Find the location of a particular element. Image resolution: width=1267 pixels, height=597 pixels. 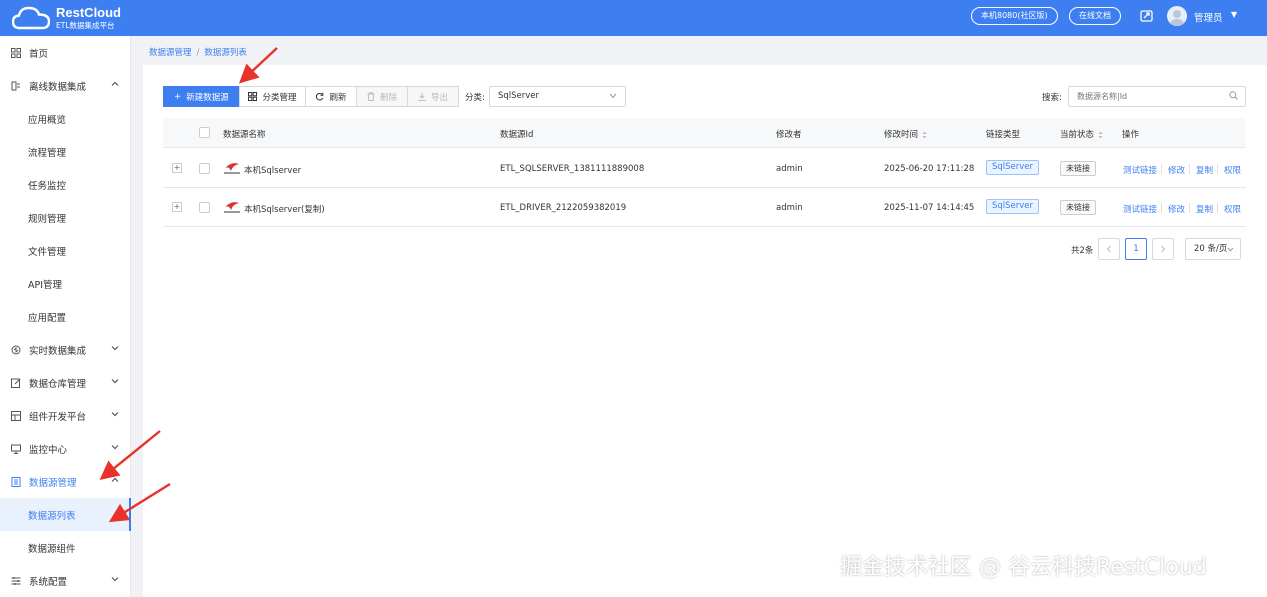

nav-flow-manage: 流程管理 is located at coordinates (65, 151).